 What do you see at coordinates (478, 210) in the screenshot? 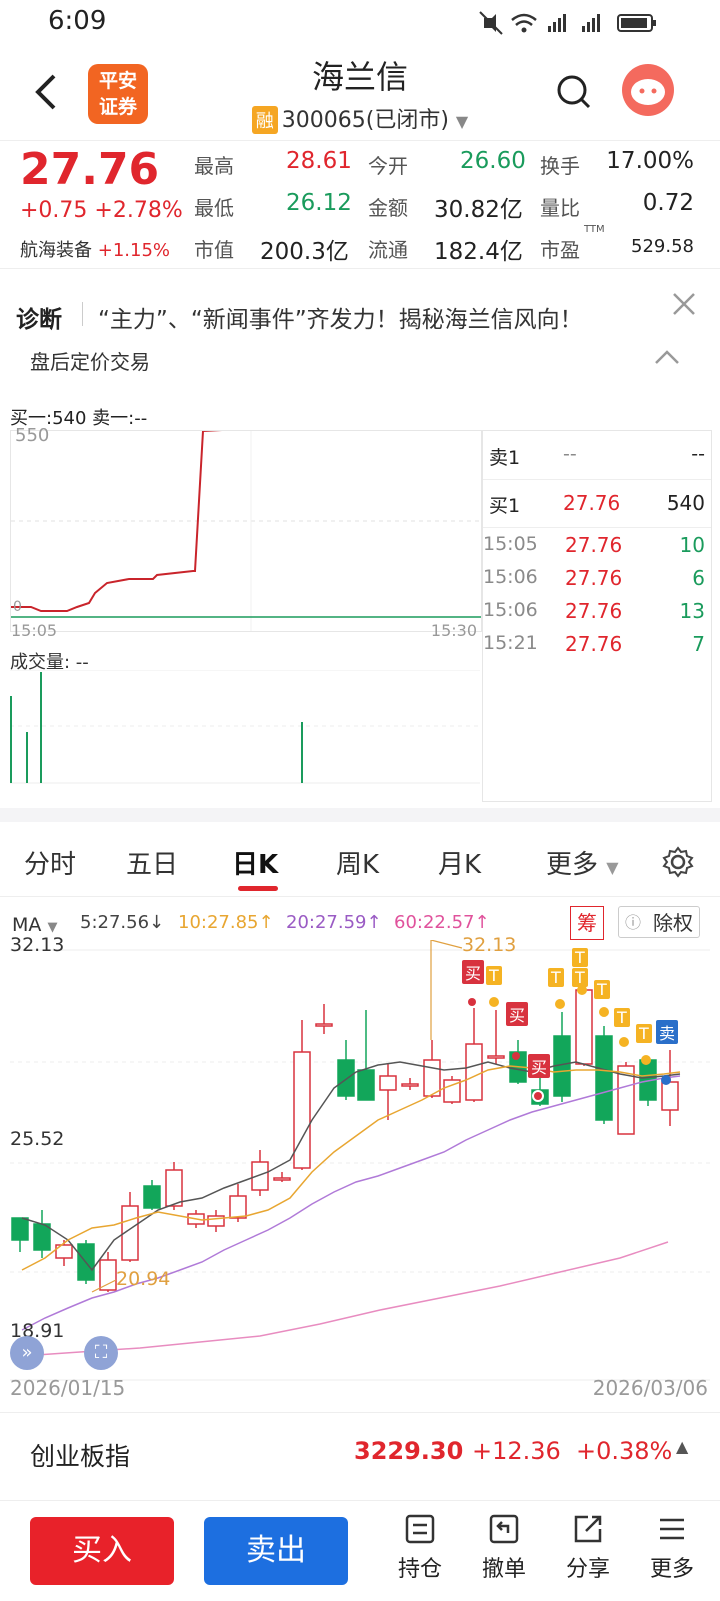
I see `amount-value: 30.82亿` at bounding box center [478, 210].